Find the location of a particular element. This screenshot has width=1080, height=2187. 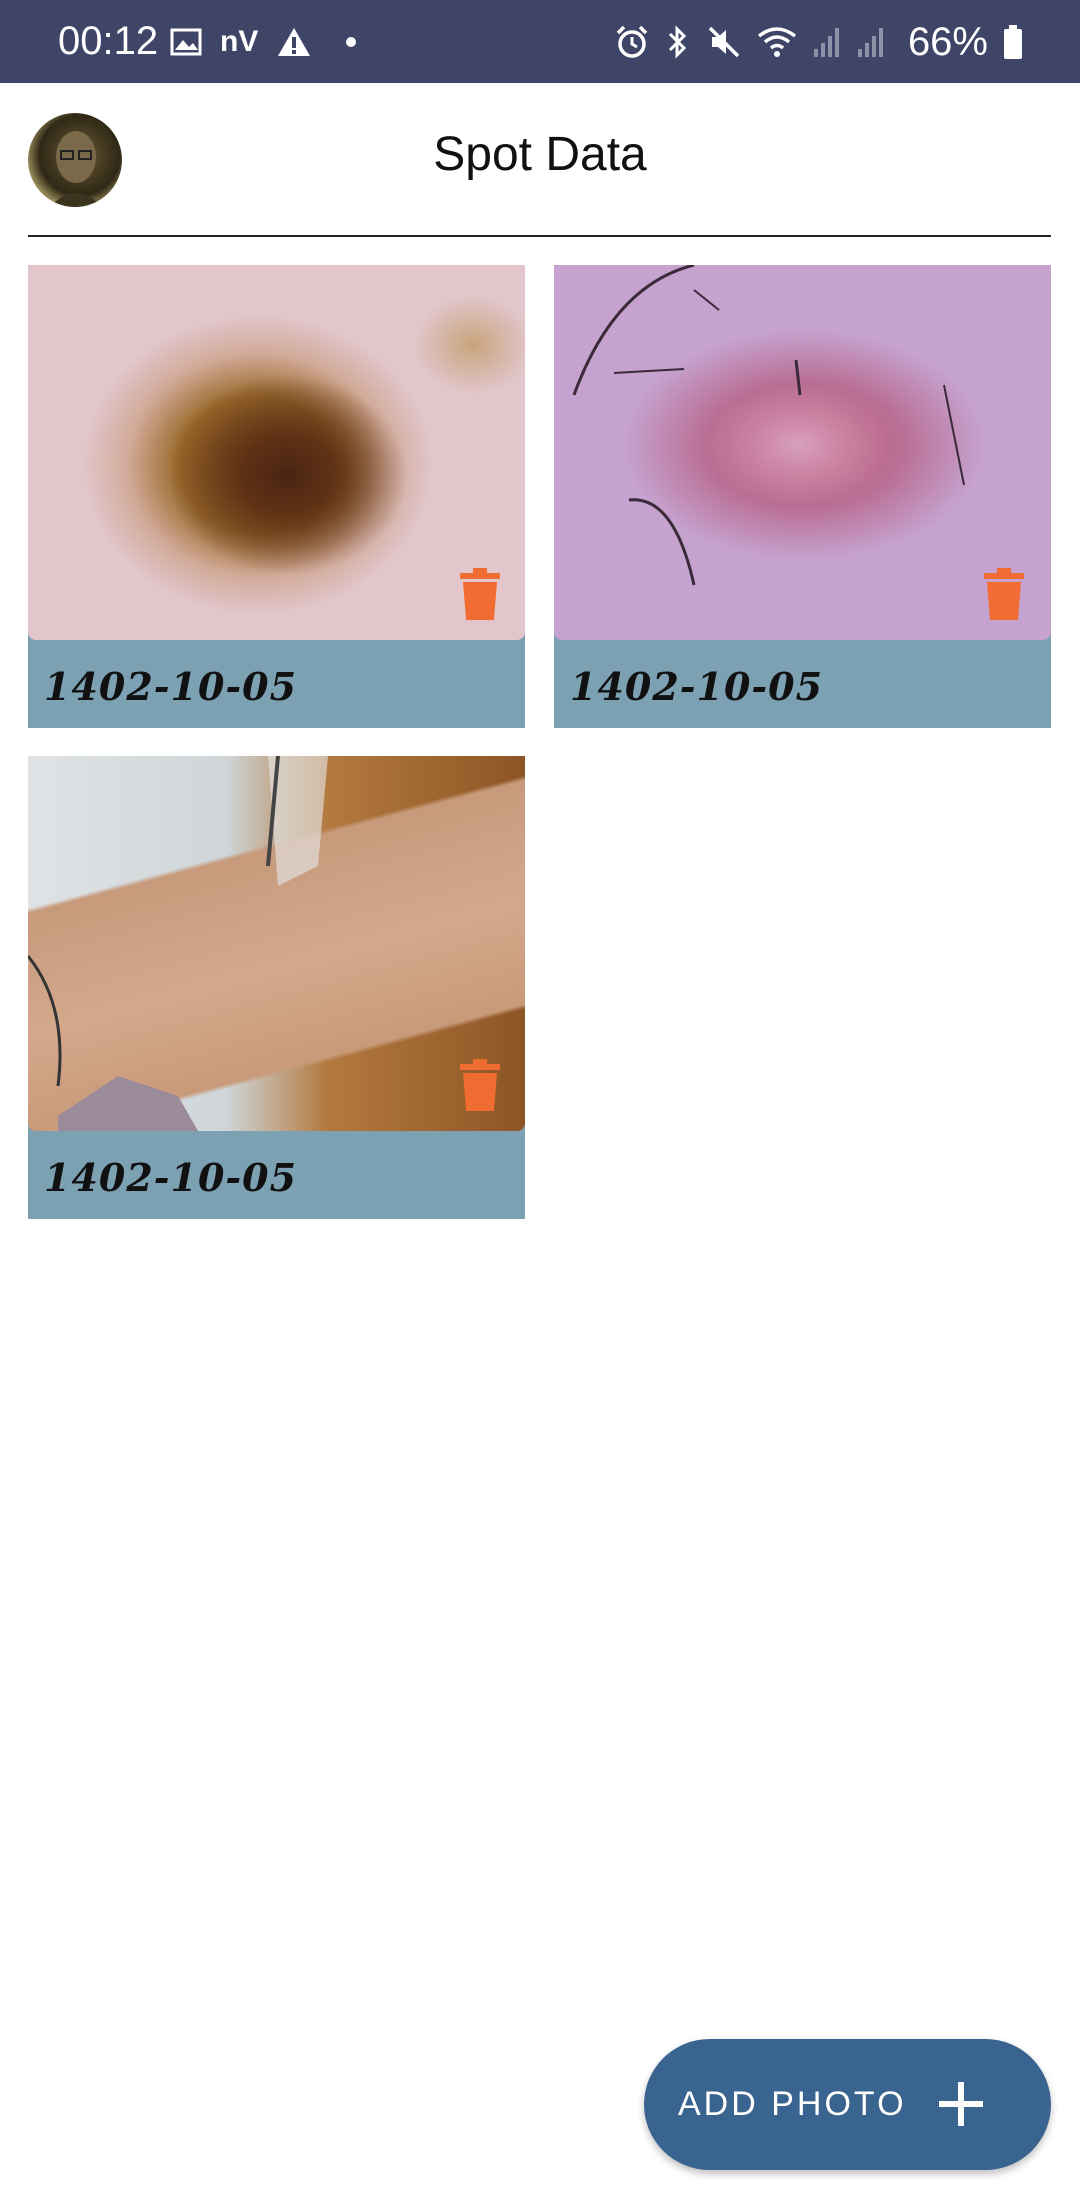

battery-icon is located at coordinates (1013, 42).